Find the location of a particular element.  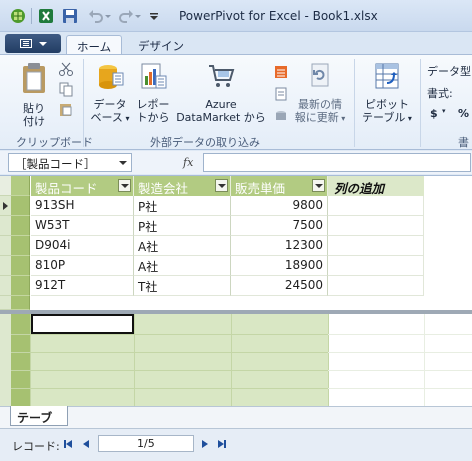

table-row: 912T T社 24500 is located at coordinates (236, 286).